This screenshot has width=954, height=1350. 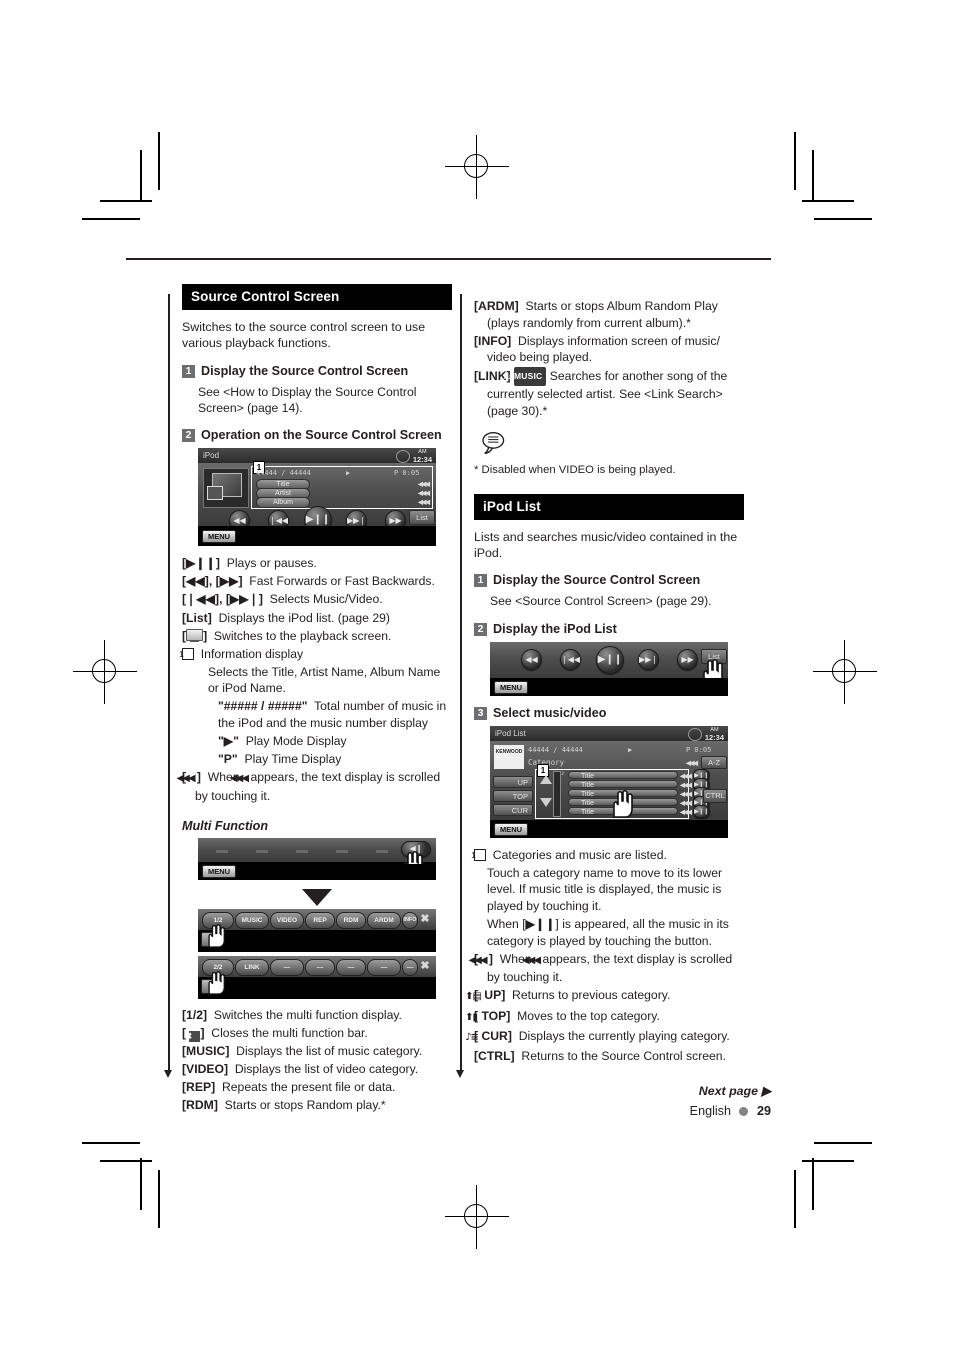 I want to click on list-button: List, so click(x=422, y=518).